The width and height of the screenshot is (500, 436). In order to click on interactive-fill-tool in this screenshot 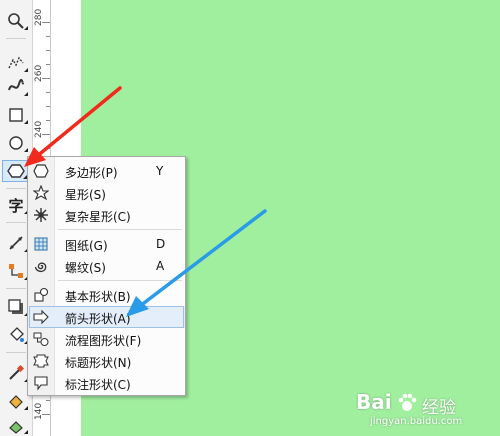, I will do `click(16, 401)`.